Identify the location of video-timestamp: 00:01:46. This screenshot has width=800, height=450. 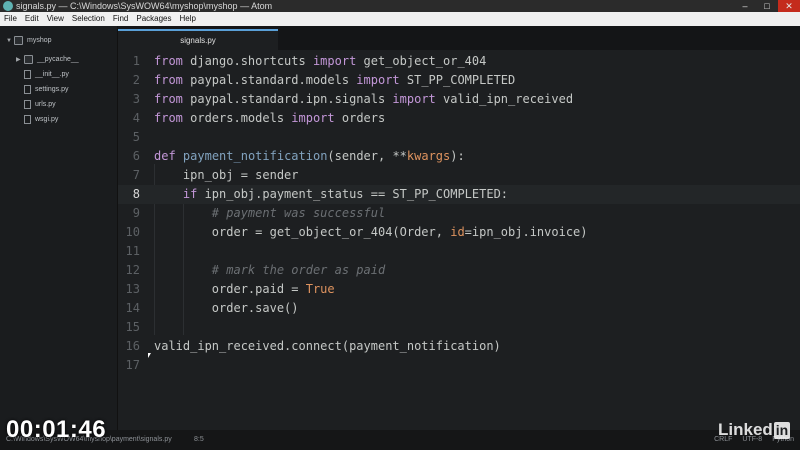
(56, 429).